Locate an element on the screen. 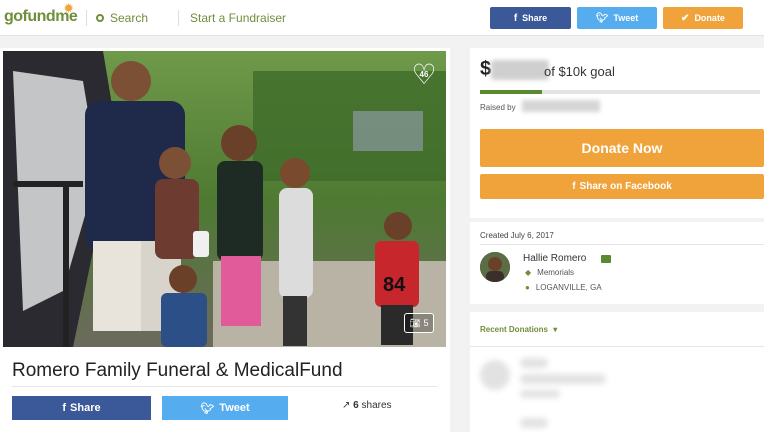 This screenshot has width=764, height=432. avatar-image is located at coordinates (495, 267).